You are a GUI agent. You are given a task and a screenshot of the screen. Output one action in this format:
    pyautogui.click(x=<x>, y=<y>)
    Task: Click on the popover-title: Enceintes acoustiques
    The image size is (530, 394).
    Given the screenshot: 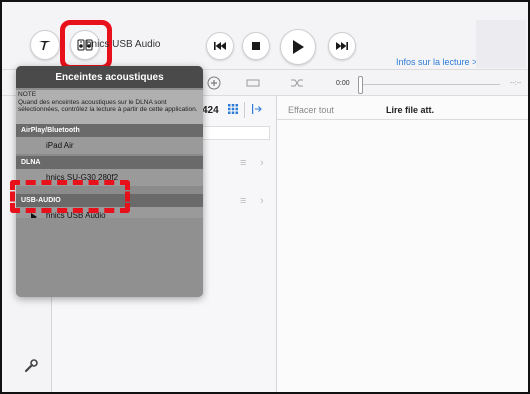 What is the action you would take?
    pyautogui.click(x=109, y=77)
    